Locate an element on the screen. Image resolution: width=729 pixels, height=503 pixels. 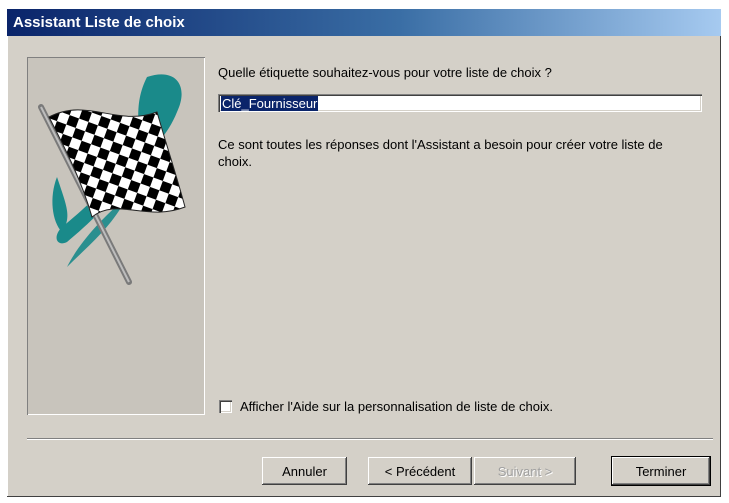
window-title: Assistant Liste de choix is located at coordinates (99, 22).